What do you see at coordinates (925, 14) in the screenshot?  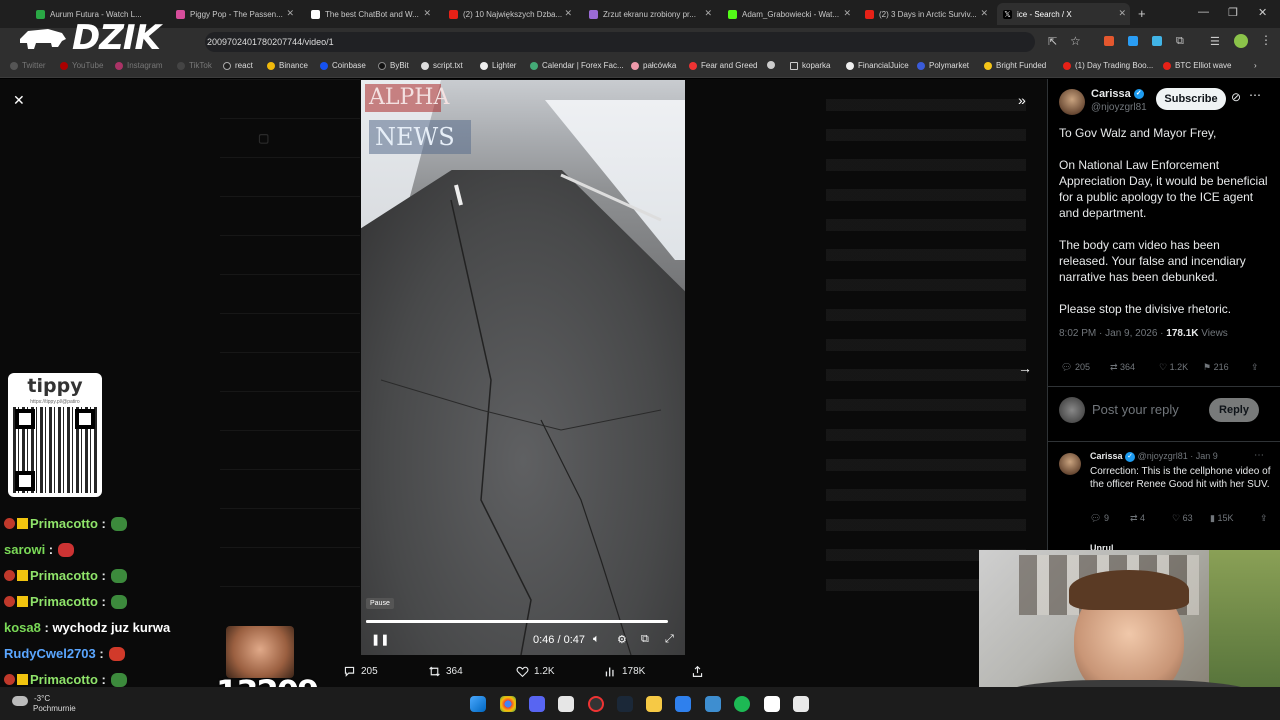 I see `tab-youtube-arctic: (2) 3 Days in Arctic Surviv... ✕` at bounding box center [925, 14].